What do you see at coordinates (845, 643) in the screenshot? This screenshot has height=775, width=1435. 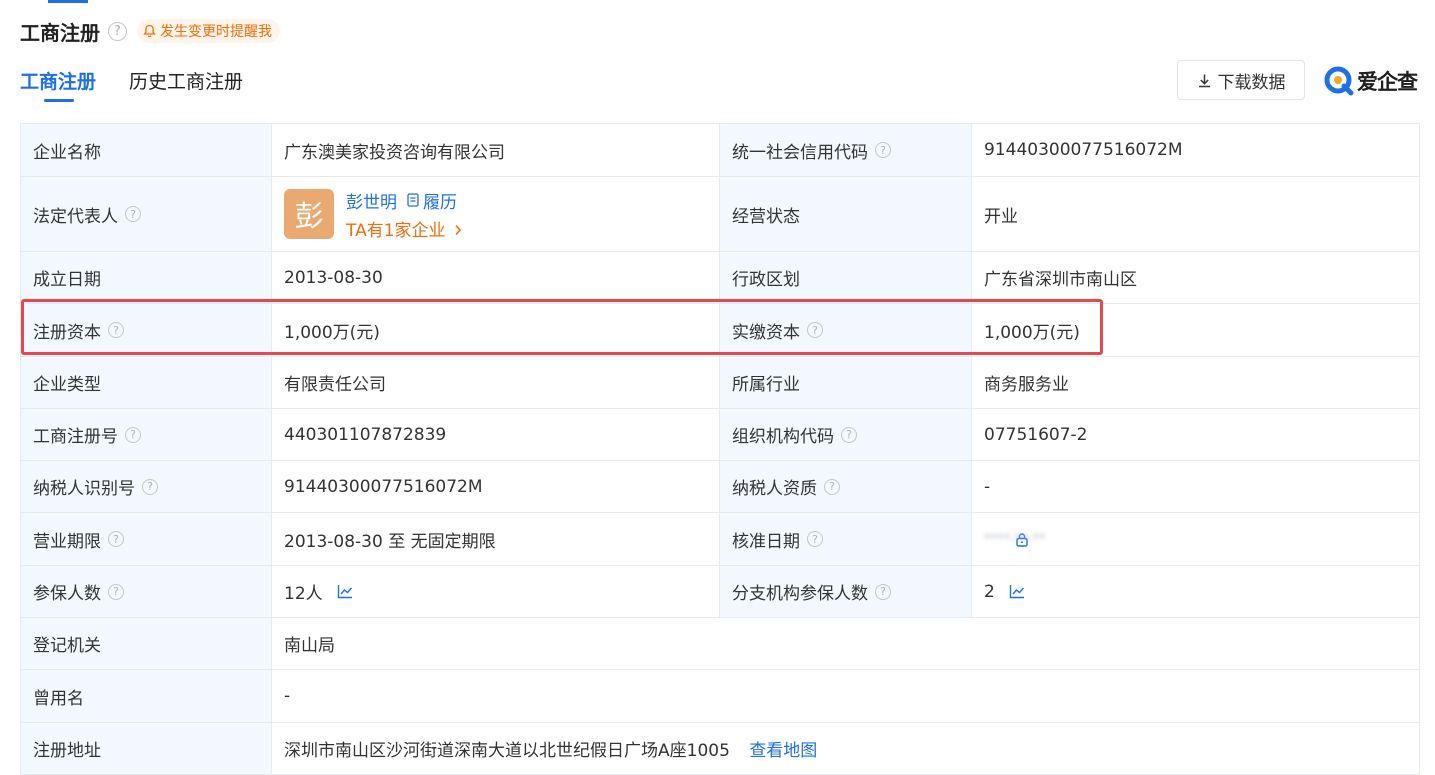 I see `field-value: 南山局` at bounding box center [845, 643].